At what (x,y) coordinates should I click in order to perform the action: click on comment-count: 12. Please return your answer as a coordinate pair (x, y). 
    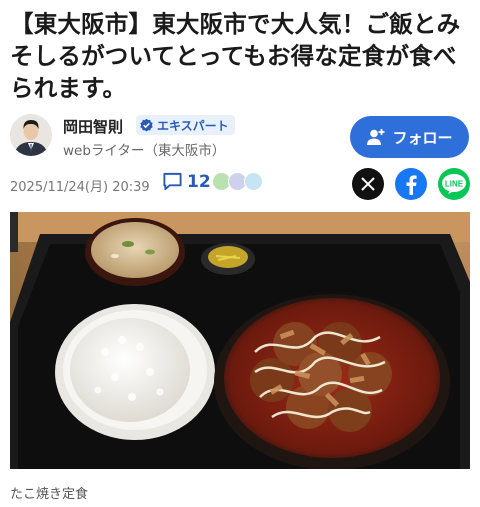
    Looking at the image, I should click on (199, 181).